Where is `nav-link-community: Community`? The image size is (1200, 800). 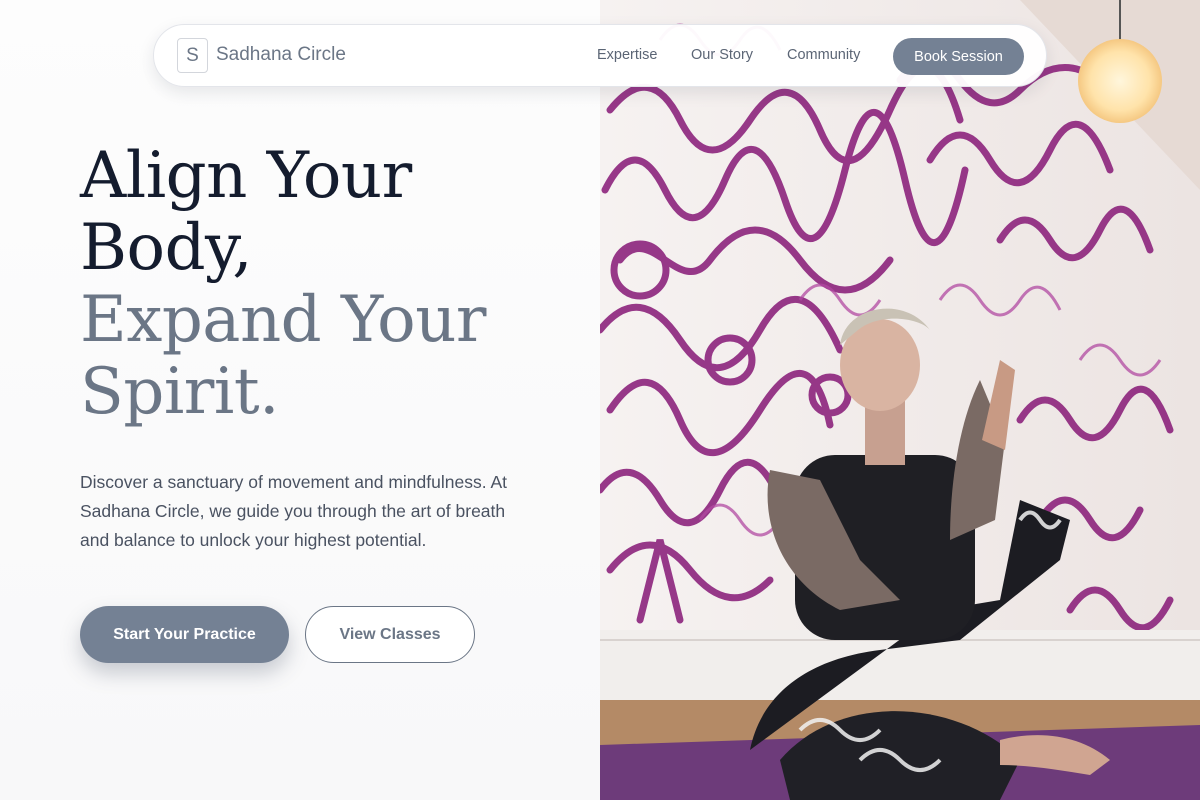 nav-link-community: Community is located at coordinates (823, 55).